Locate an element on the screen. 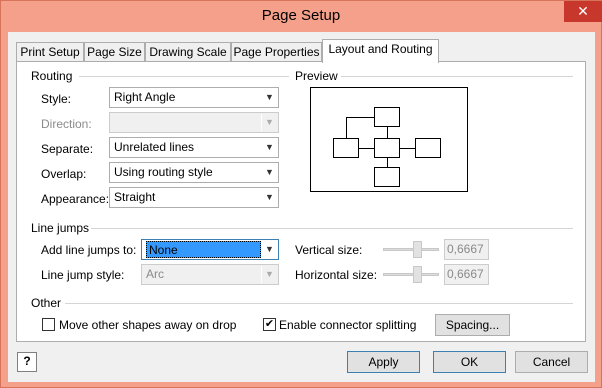  help-icon: ? is located at coordinates (27, 362).